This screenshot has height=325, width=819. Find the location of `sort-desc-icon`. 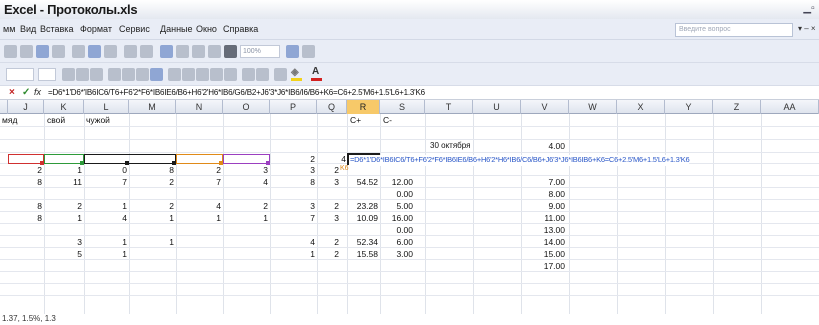

sort-desc-icon is located at coordinates (214, 51).